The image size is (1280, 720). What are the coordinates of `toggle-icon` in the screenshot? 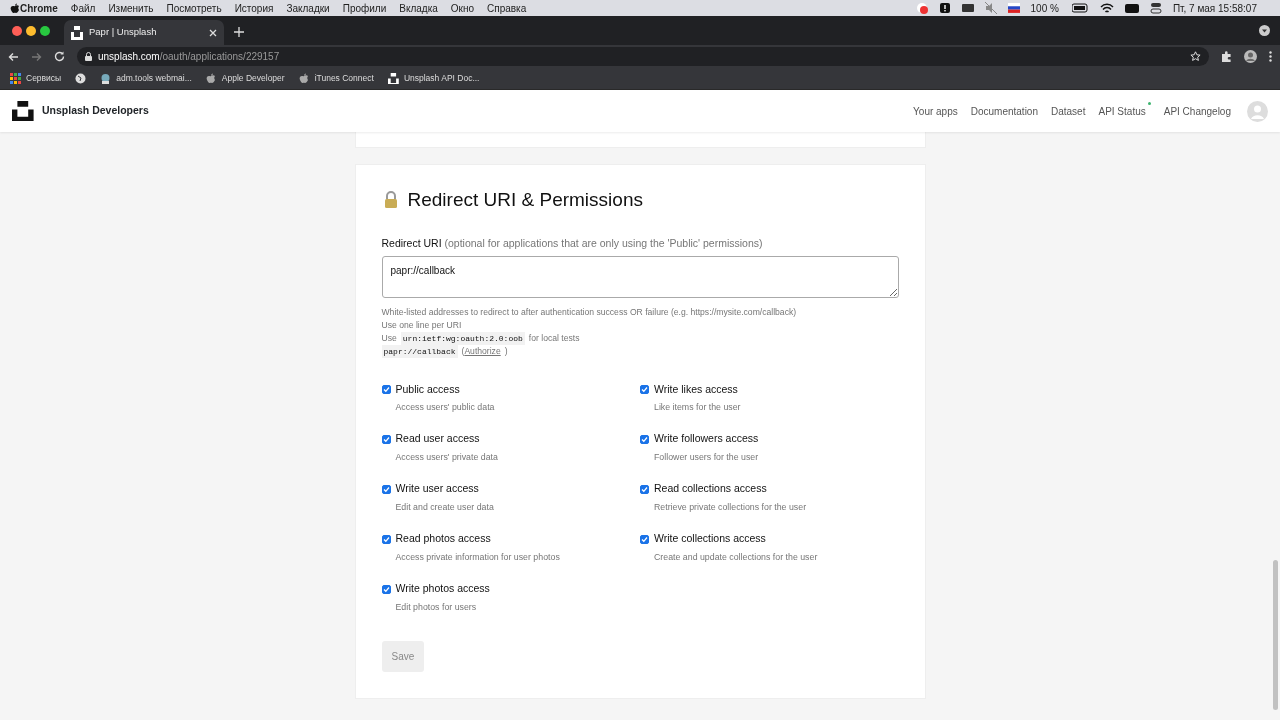 It's located at (1155, 8).